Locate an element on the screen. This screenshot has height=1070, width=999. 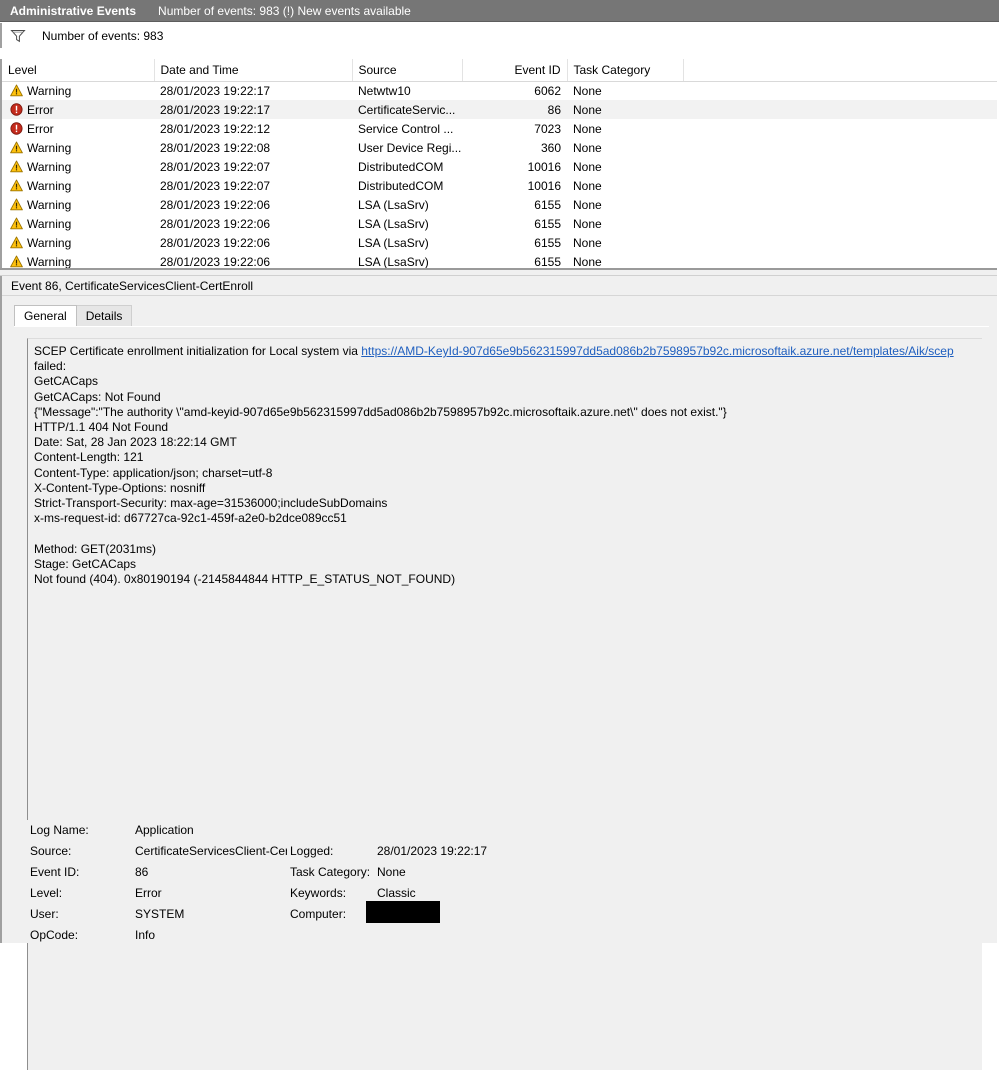
cell-event-id: 86 is located at coordinates (514, 109).